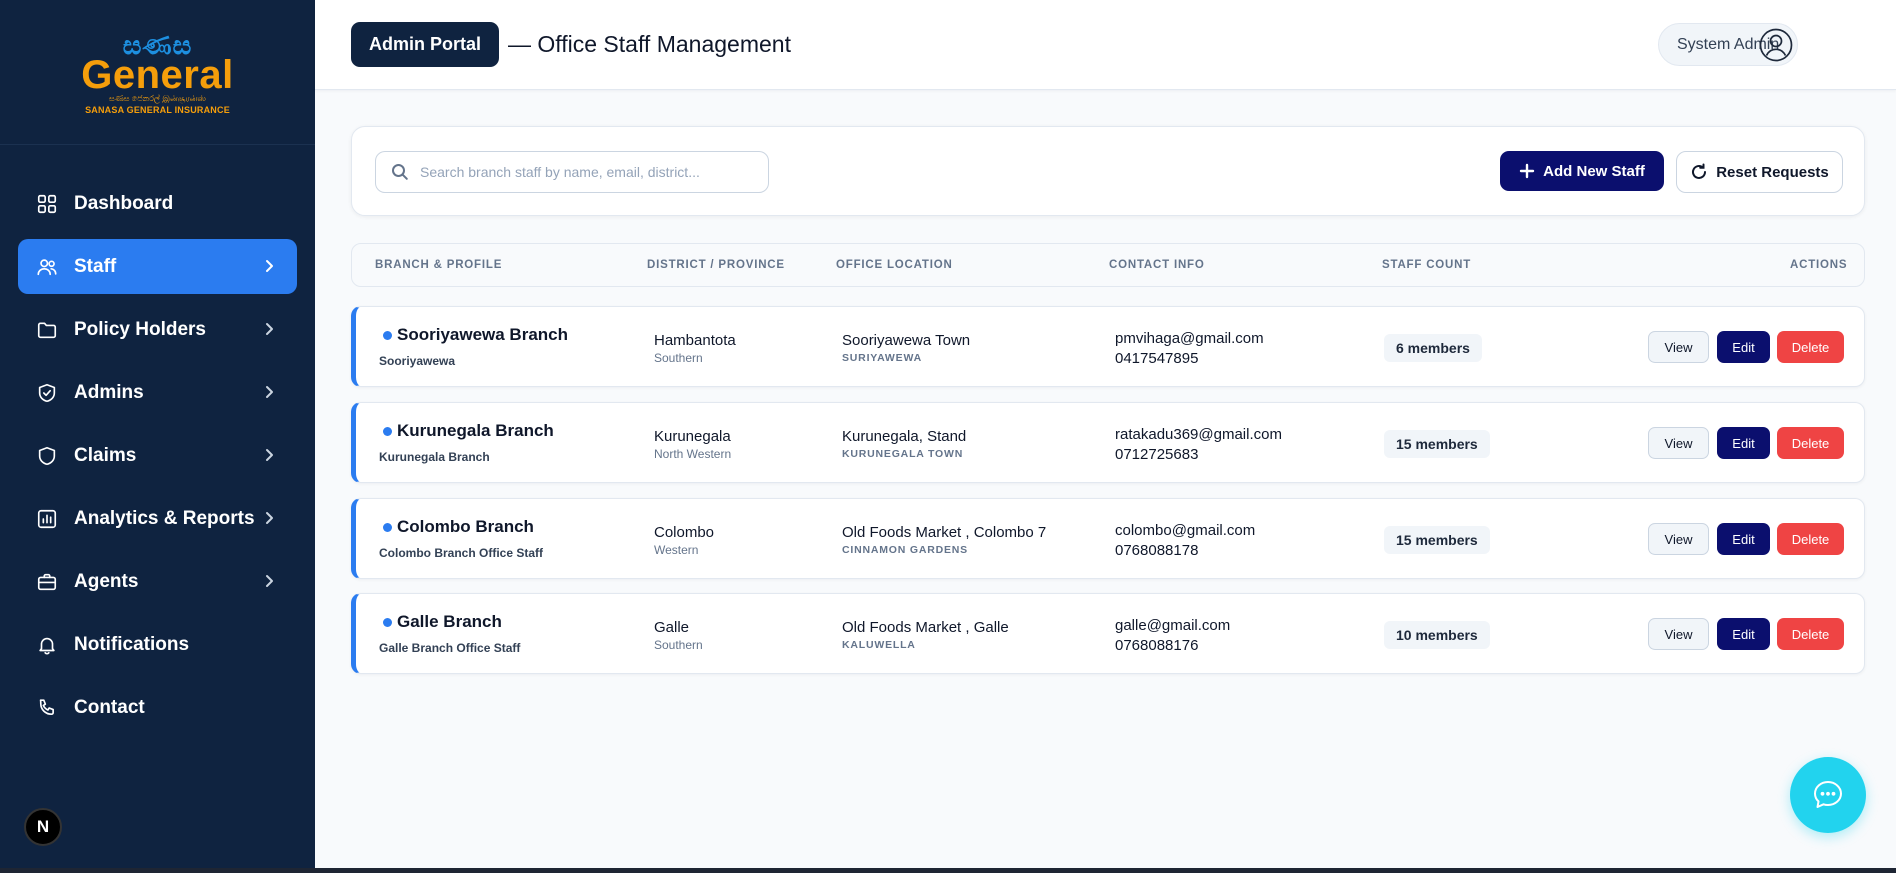 This screenshot has height=873, width=1896. Describe the element at coordinates (47, 645) in the screenshot. I see `bell-icon` at that location.